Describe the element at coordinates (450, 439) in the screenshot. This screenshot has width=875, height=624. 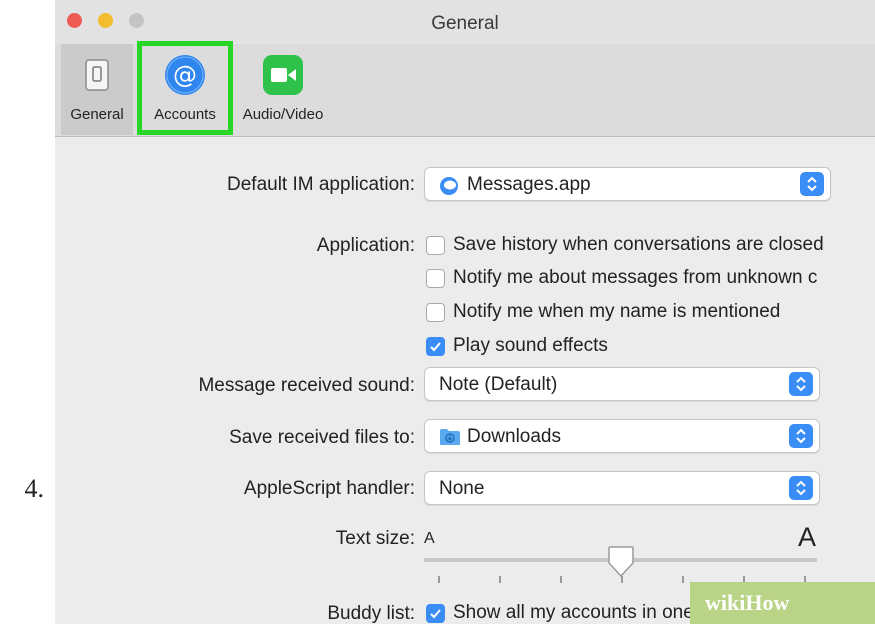
I see `downloads-folder-icon` at that location.